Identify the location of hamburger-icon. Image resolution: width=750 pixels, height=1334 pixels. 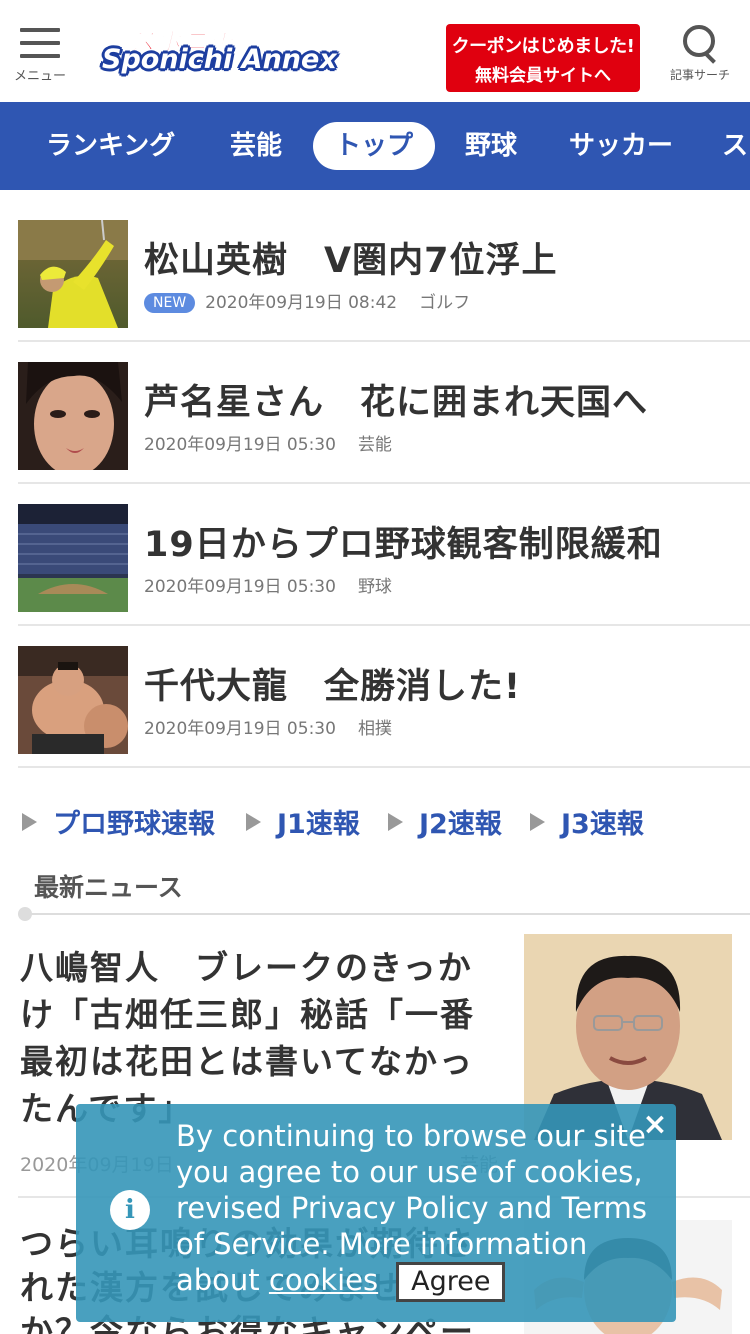
(40, 43).